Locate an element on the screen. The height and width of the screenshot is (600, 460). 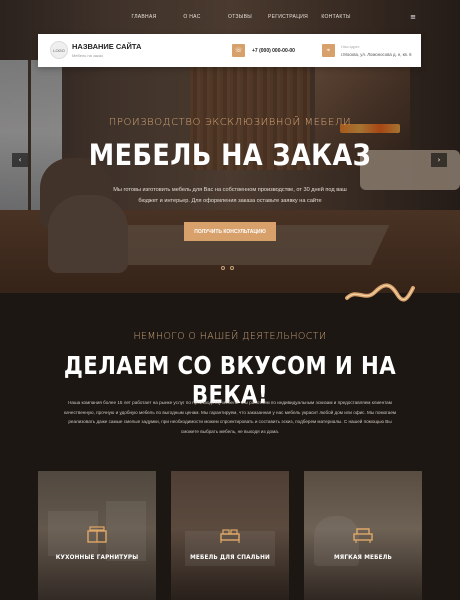
slider-dots is located at coordinates (227, 268).